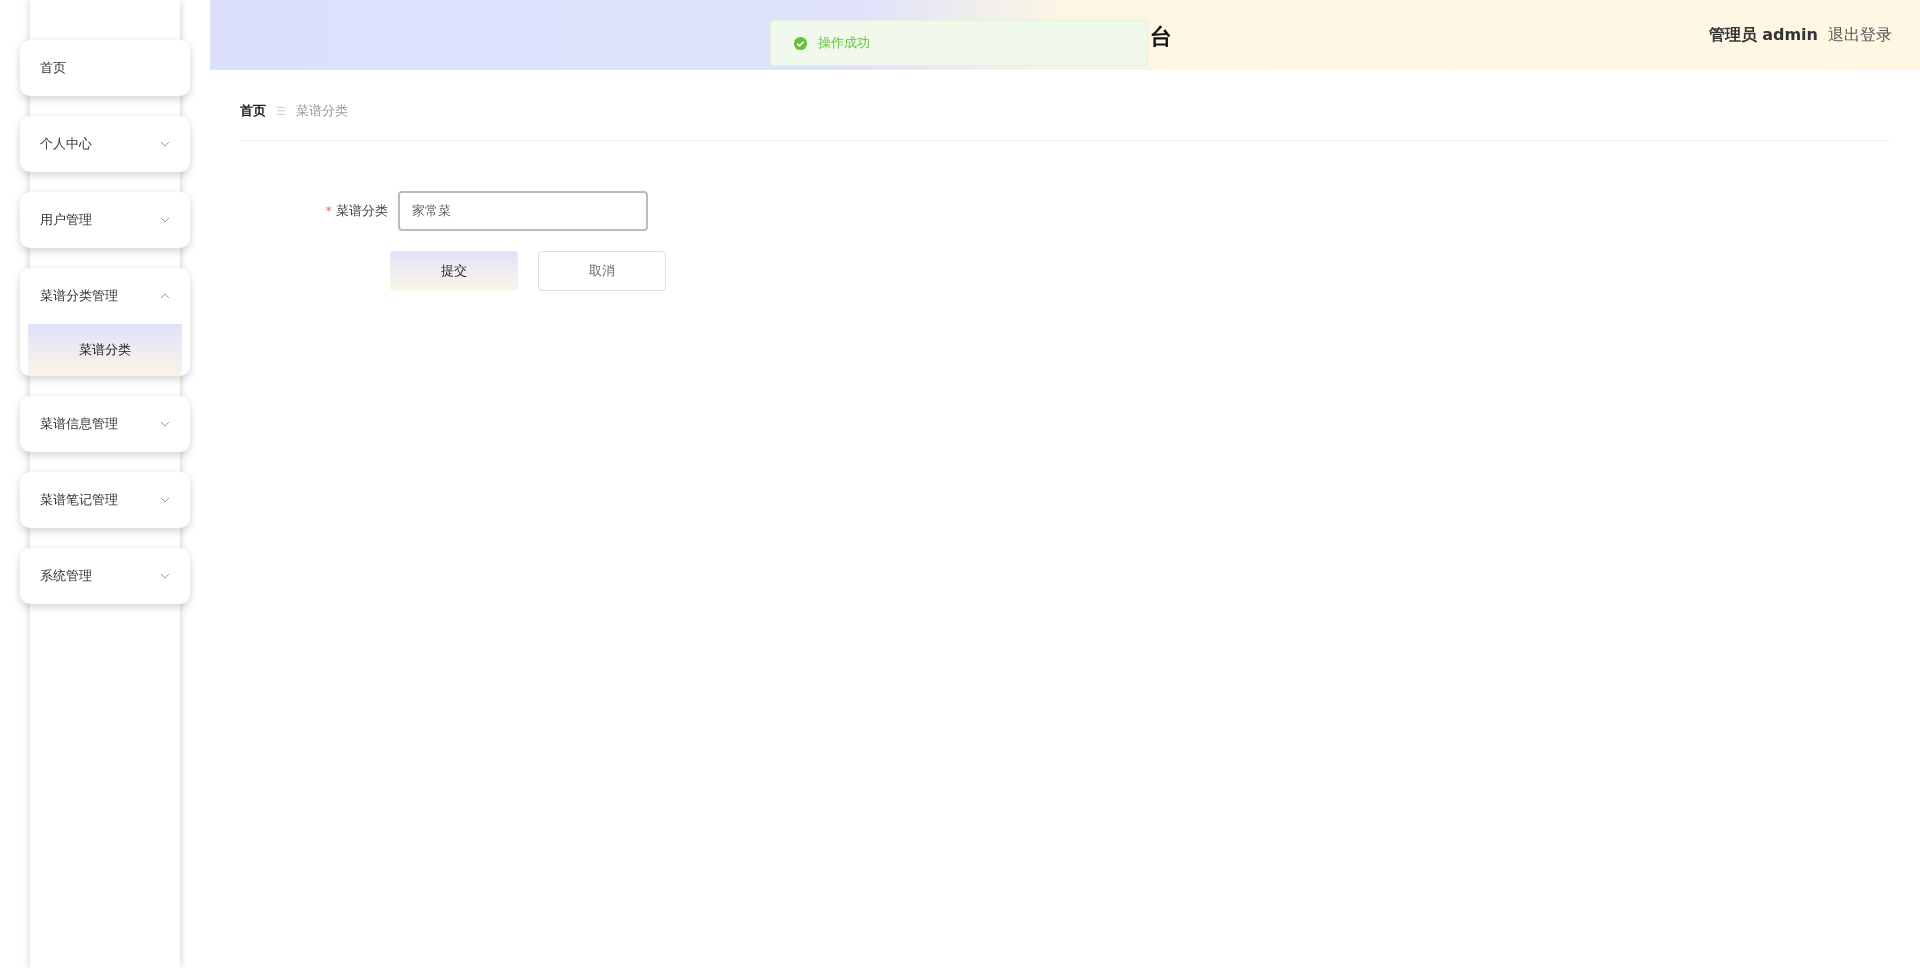 This screenshot has width=1920, height=968. Describe the element at coordinates (253, 111) in the screenshot. I see `breadcrumb-item: 首页` at that location.